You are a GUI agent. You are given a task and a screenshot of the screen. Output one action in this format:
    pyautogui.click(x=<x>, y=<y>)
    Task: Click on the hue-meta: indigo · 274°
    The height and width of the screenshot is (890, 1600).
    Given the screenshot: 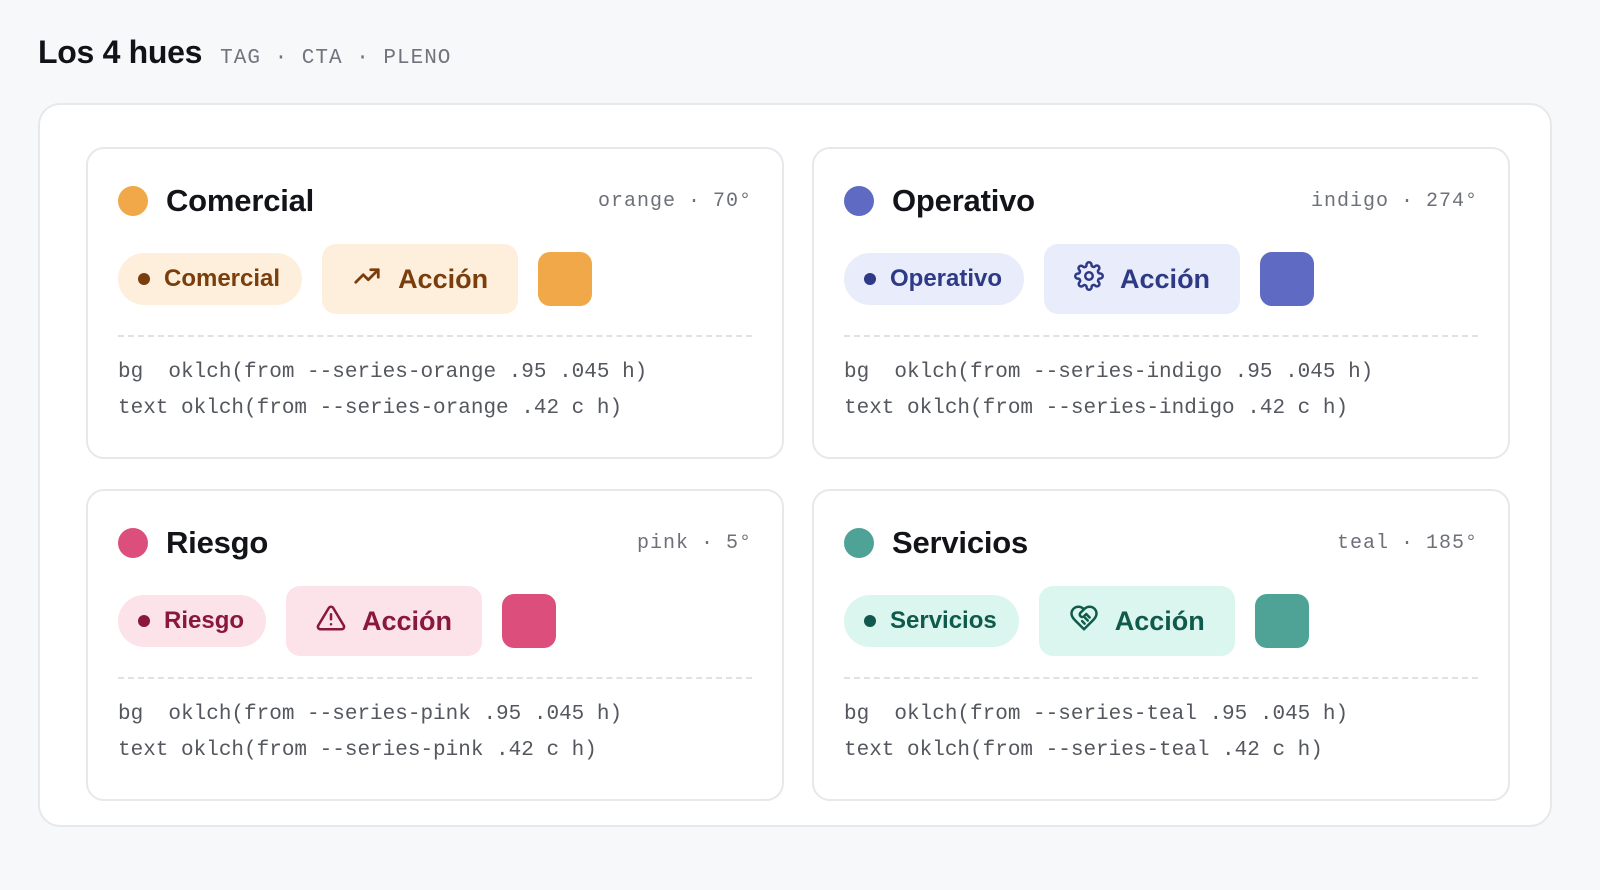 What is the action you would take?
    pyautogui.click(x=1394, y=201)
    